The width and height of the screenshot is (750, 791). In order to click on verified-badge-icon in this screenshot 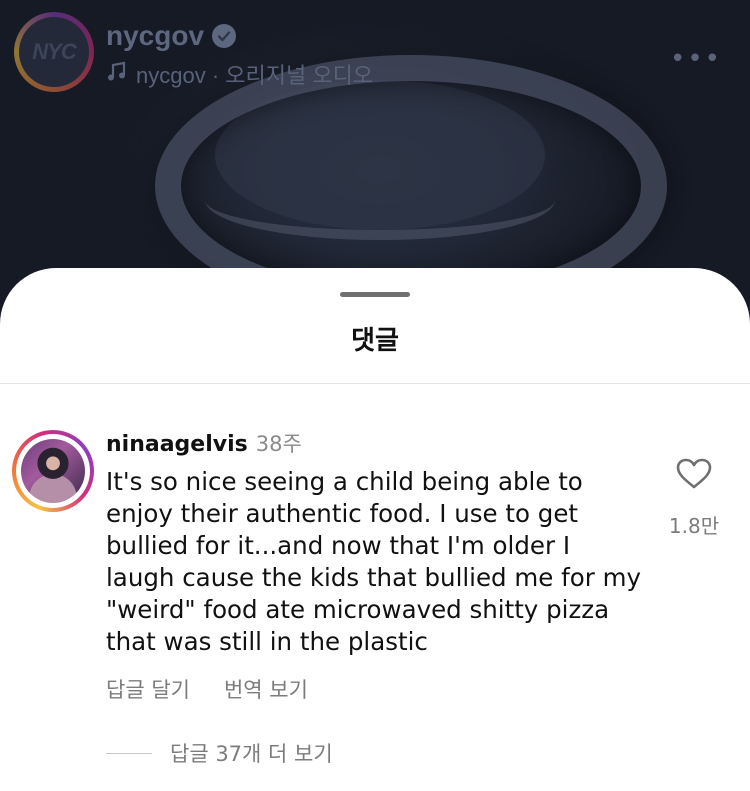, I will do `click(224, 36)`.